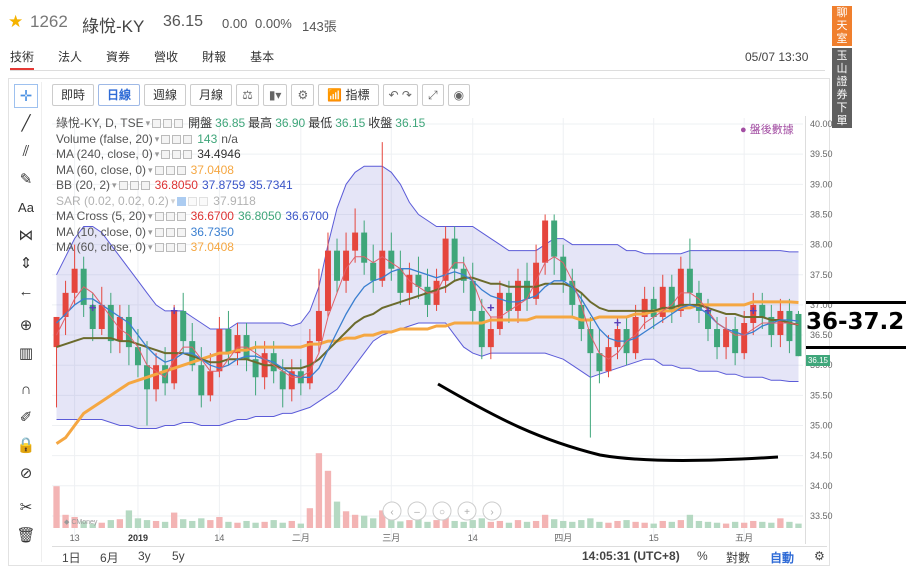  I want to click on auto-scale-button: 自動, so click(782, 557).